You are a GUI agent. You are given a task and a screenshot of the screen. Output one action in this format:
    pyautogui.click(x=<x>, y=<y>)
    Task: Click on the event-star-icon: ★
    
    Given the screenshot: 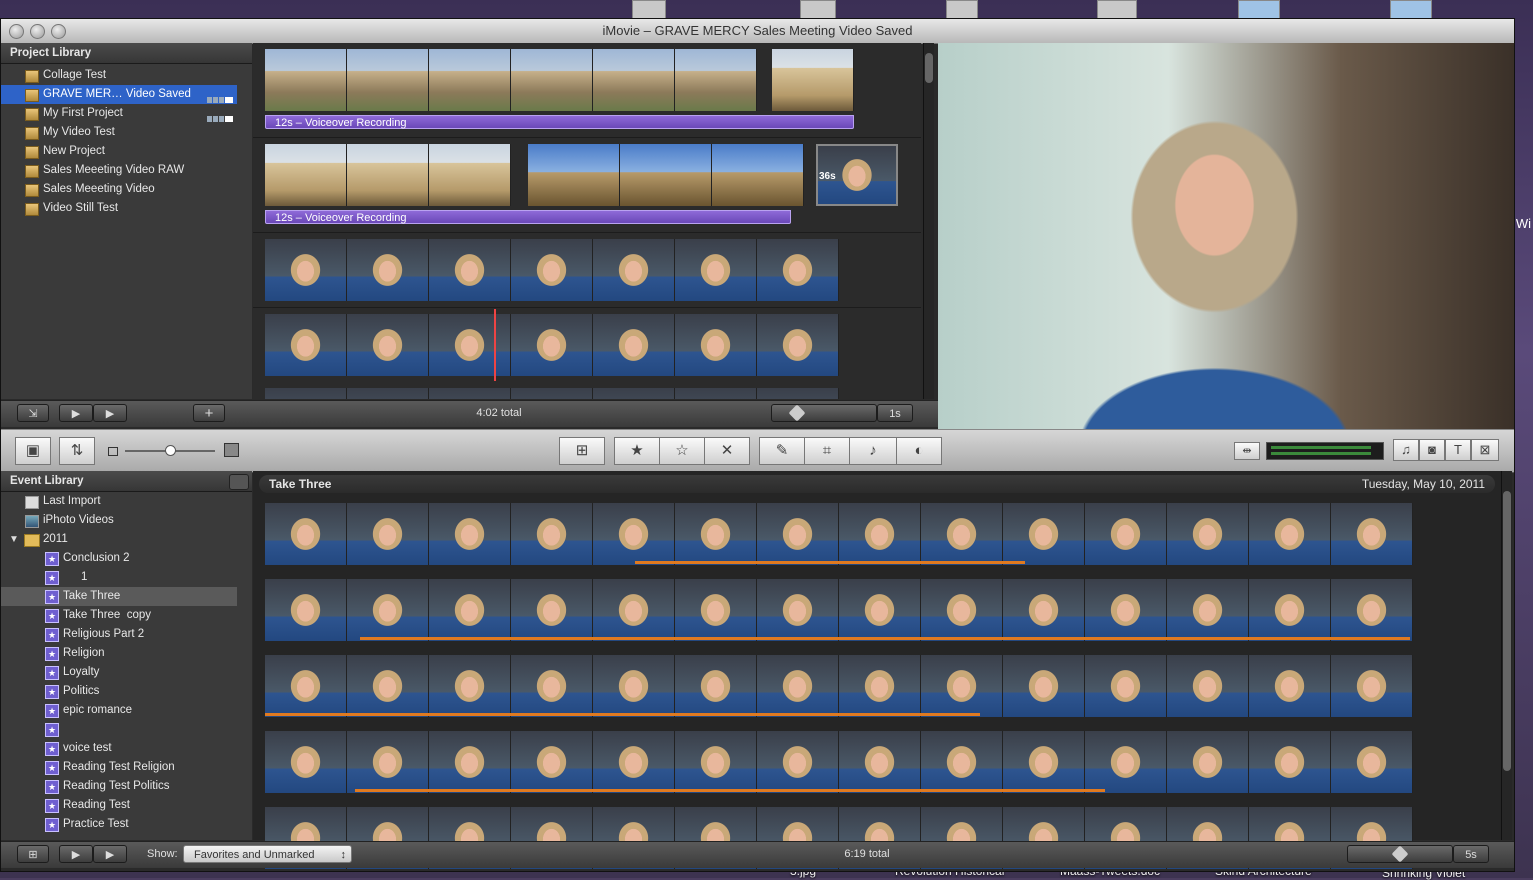 What is the action you would take?
    pyautogui.click(x=52, y=673)
    